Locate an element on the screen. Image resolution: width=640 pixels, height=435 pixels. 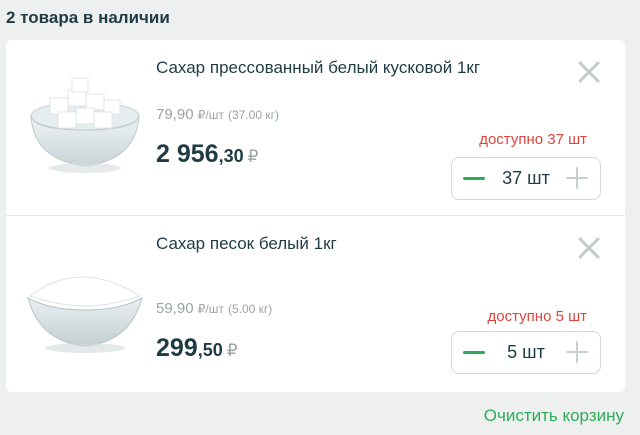
total-integer: 2 956 is located at coordinates (187, 154).